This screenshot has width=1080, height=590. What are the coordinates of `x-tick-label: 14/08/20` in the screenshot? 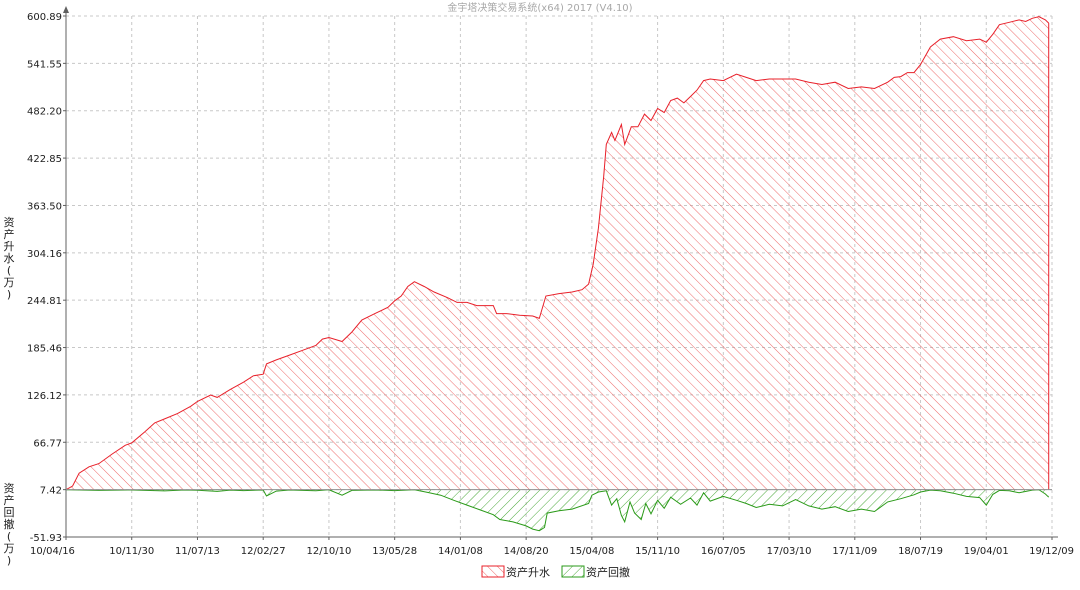 It's located at (526, 551).